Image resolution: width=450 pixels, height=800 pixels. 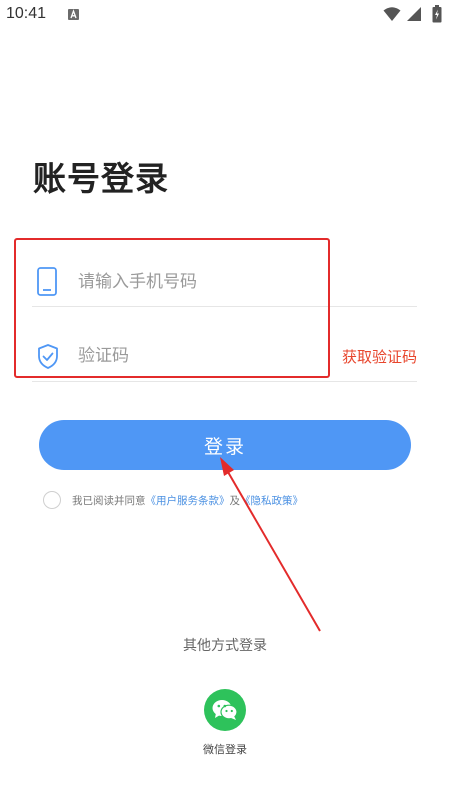 I want to click on shield-check-icon, so click(x=47, y=356).